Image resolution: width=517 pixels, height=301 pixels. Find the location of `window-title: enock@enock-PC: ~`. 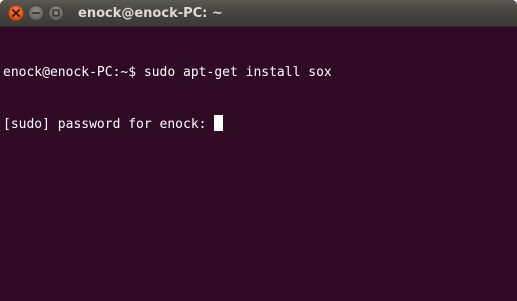

window-title: enock@enock-PC: ~ is located at coordinates (150, 13).